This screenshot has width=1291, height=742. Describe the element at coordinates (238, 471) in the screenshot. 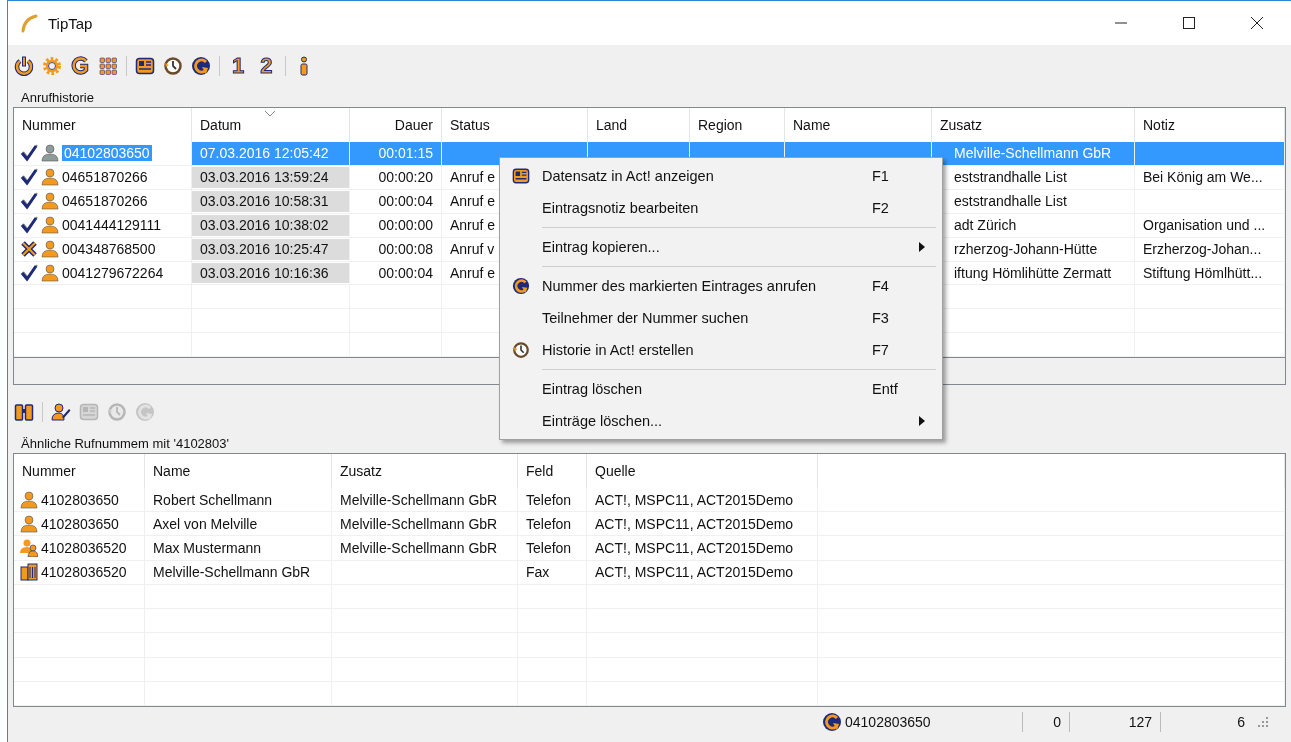

I see `column-header: Name` at that location.